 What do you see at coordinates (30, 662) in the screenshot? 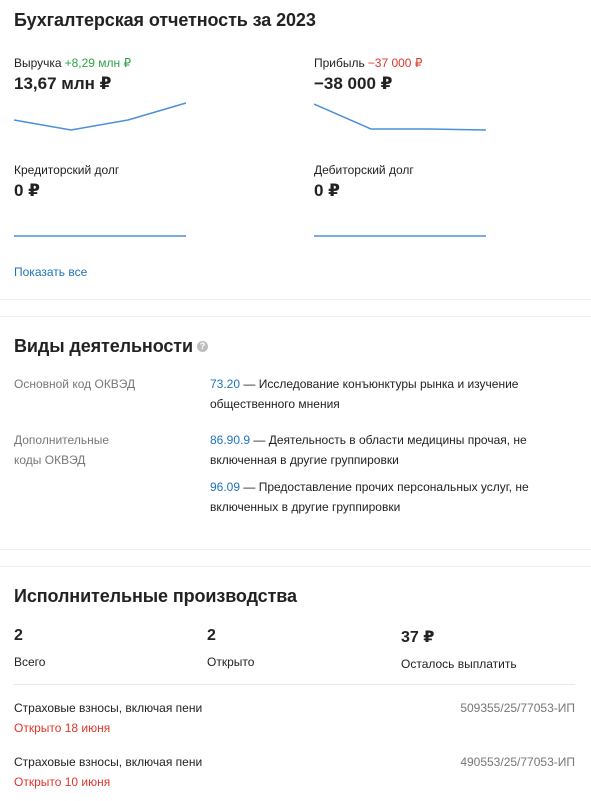
I see `stat-label: Всего` at bounding box center [30, 662].